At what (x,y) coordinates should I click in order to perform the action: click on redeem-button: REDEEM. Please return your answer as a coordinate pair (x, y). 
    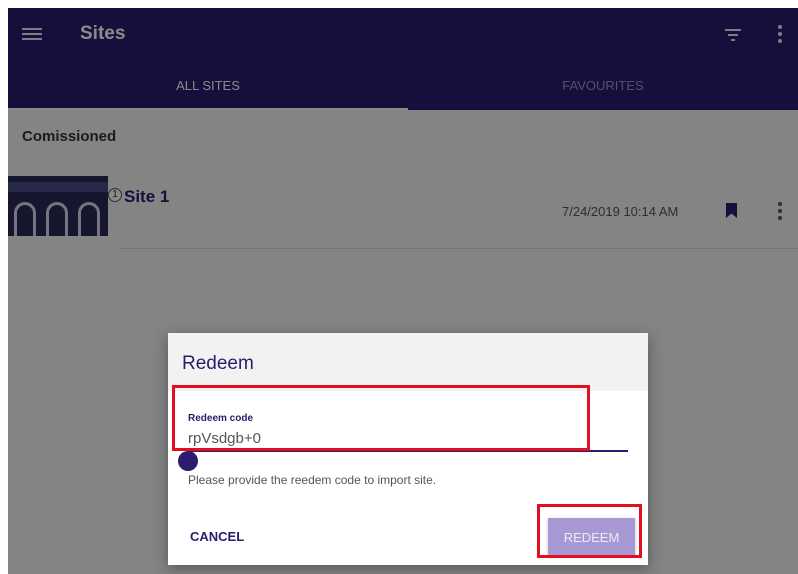
    Looking at the image, I should click on (591, 537).